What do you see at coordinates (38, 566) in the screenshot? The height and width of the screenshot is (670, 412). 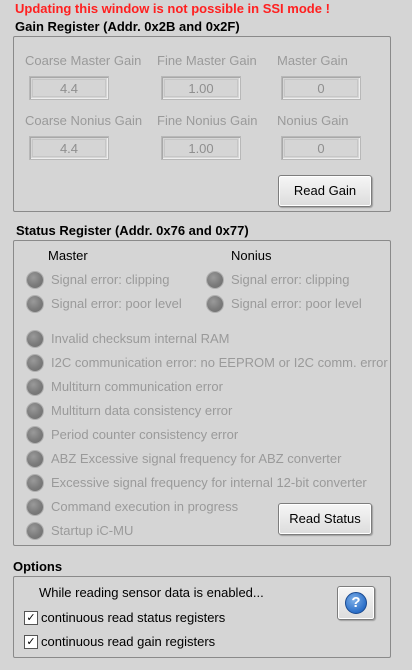 I see `options-title: Options` at bounding box center [38, 566].